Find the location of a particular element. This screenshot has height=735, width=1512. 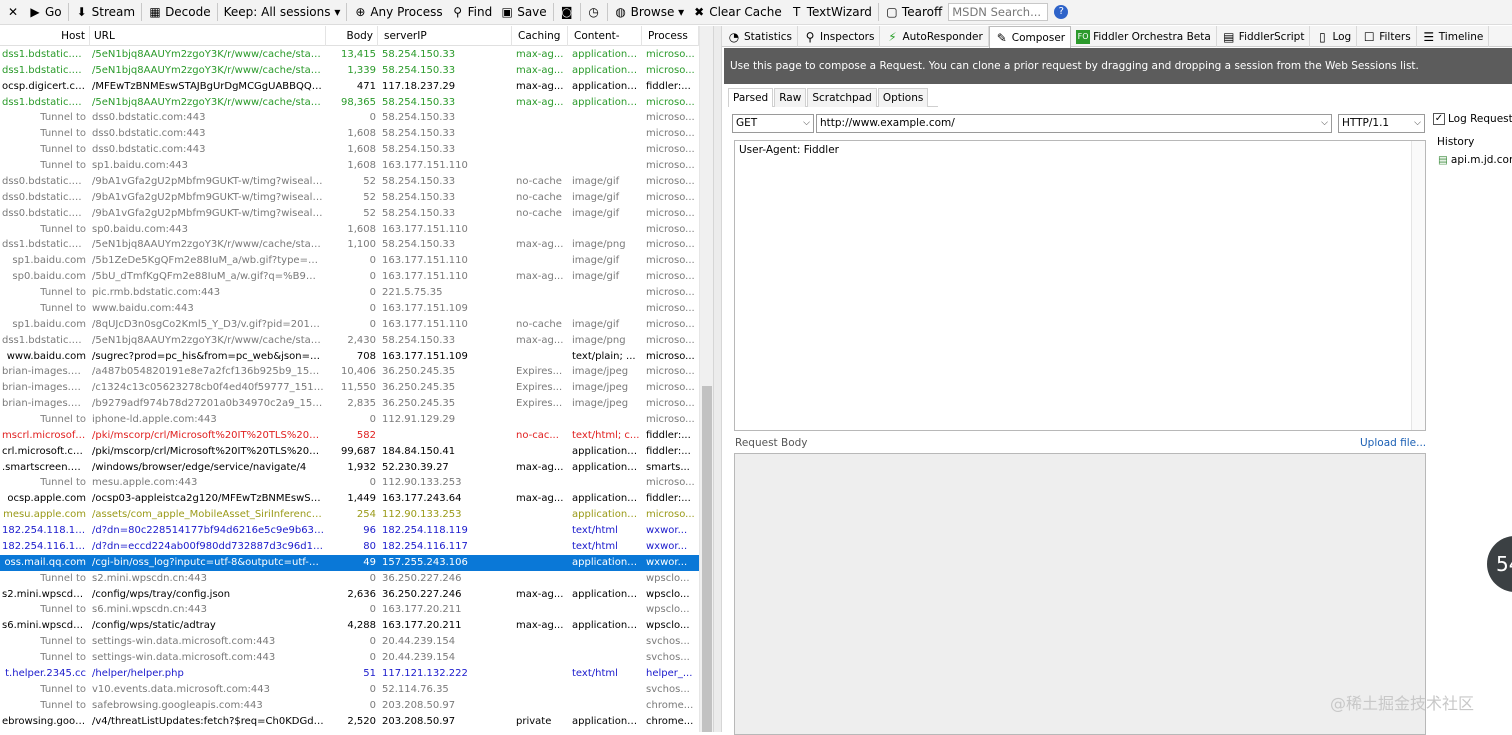

scrollbar-thumb is located at coordinates (707, 559).